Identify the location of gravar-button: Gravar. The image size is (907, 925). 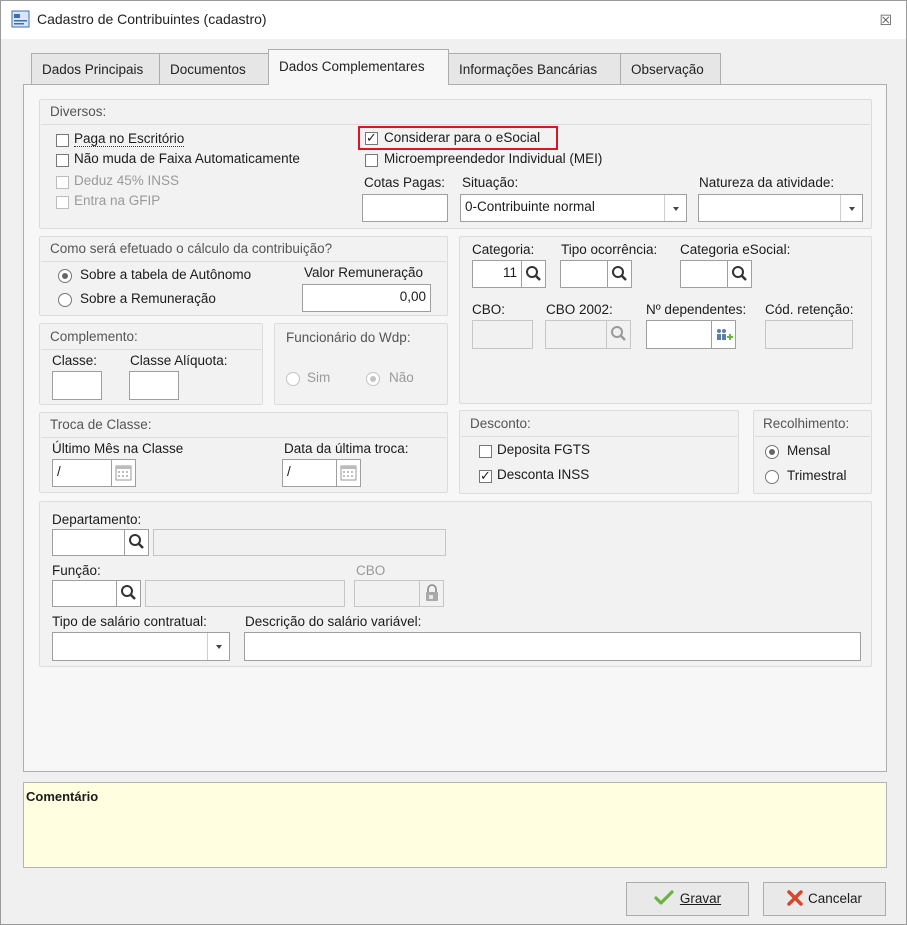
(687, 899).